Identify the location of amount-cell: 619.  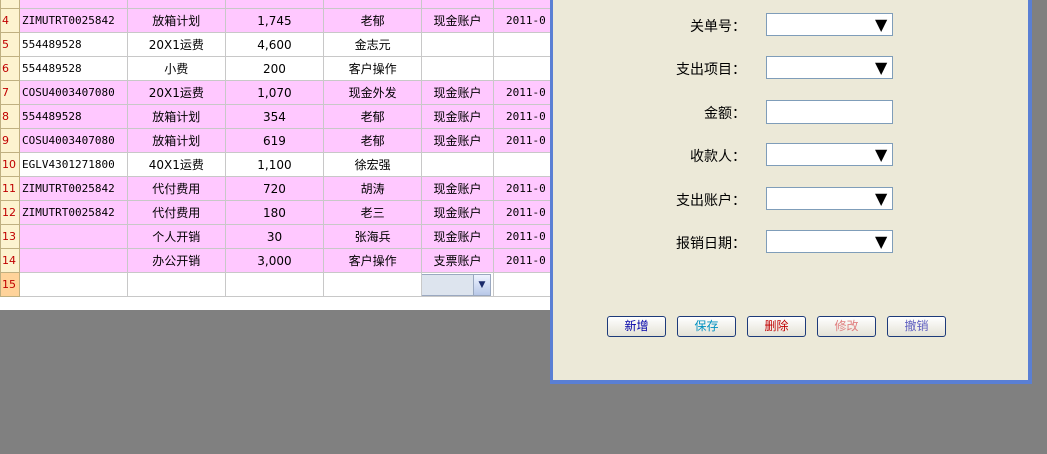
(274, 140).